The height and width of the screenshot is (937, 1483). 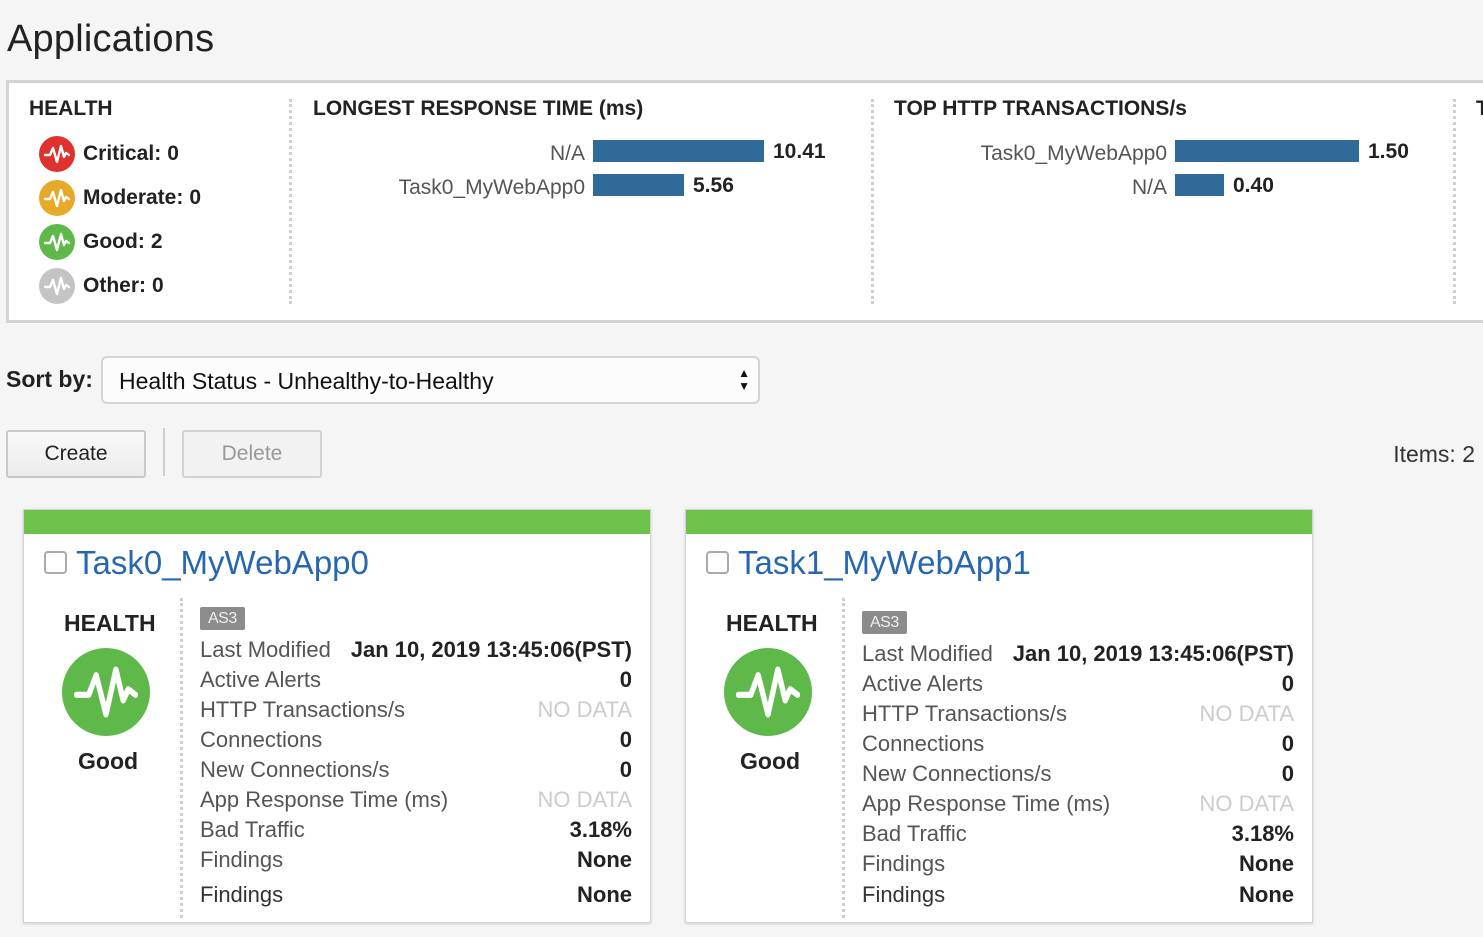 What do you see at coordinates (1388, 151) in the screenshot?
I see `bar-value: 1.50` at bounding box center [1388, 151].